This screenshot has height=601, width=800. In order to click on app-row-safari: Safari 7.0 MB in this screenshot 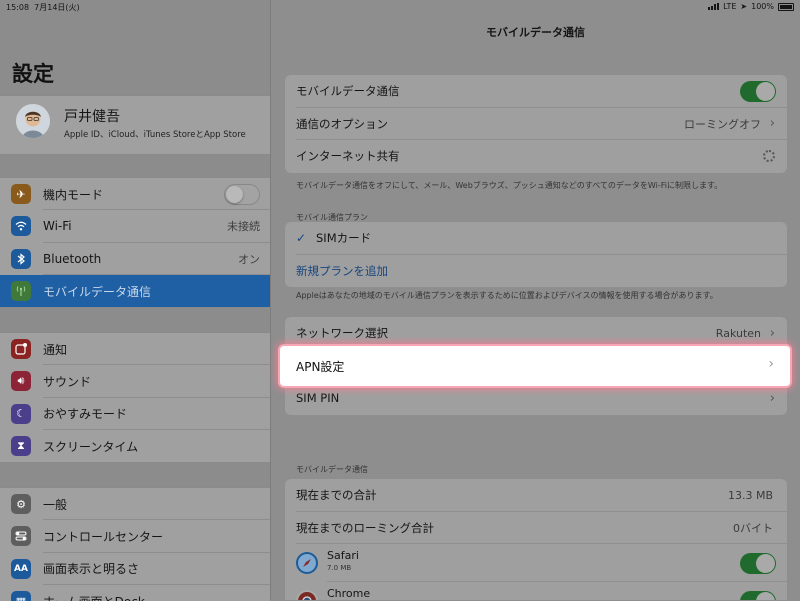, I will do `click(536, 563)`.